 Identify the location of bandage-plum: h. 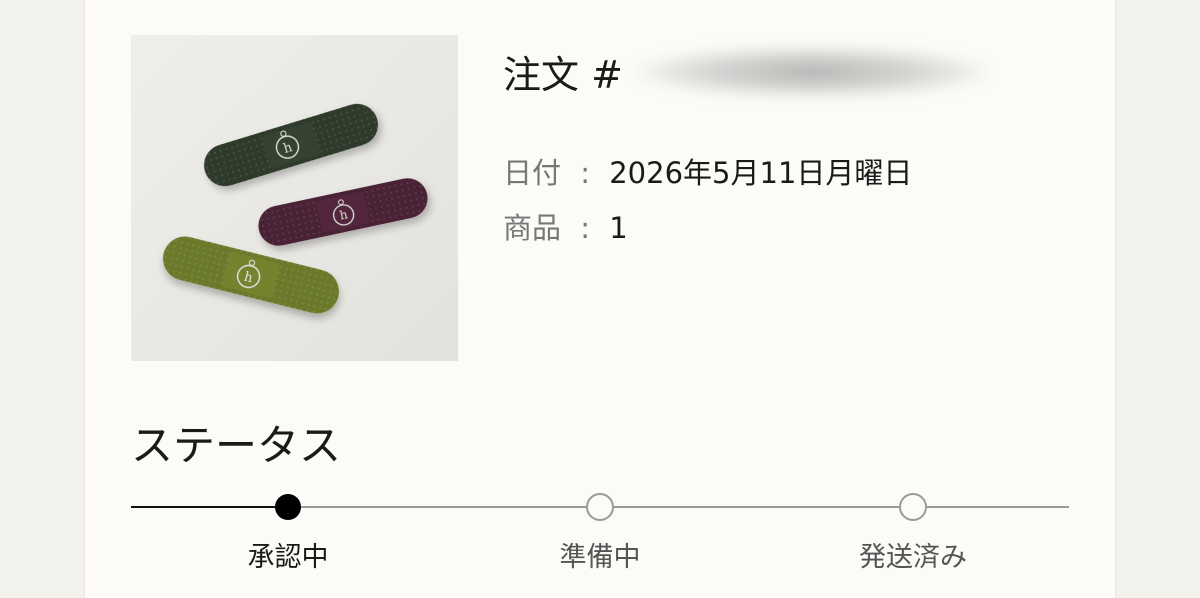
(343, 212).